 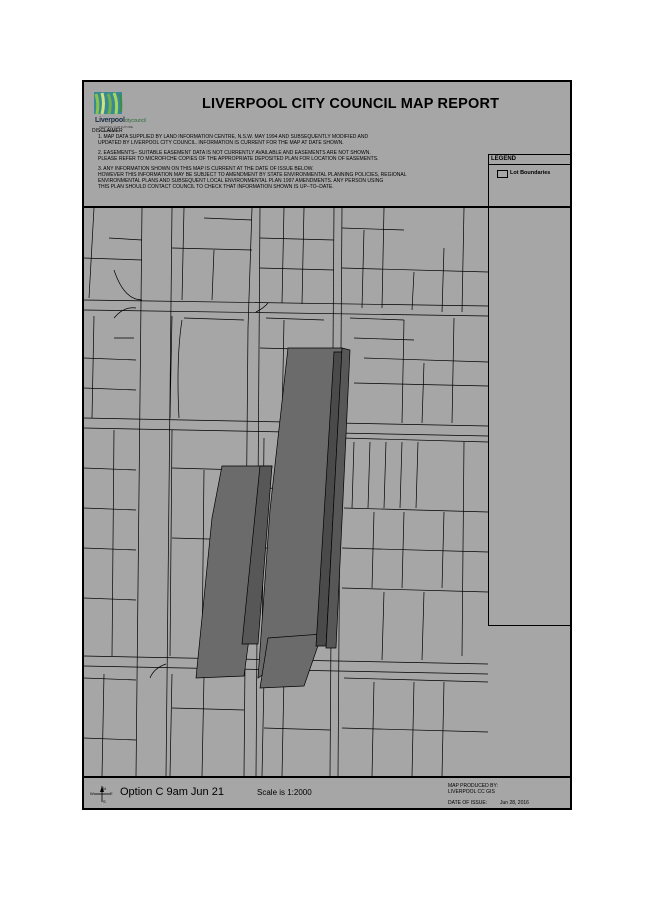 What do you see at coordinates (473, 789) in the screenshot?
I see `produced-by-label: MAP PRODUCED BY: LIVERPOOL CC GIS` at bounding box center [473, 789].